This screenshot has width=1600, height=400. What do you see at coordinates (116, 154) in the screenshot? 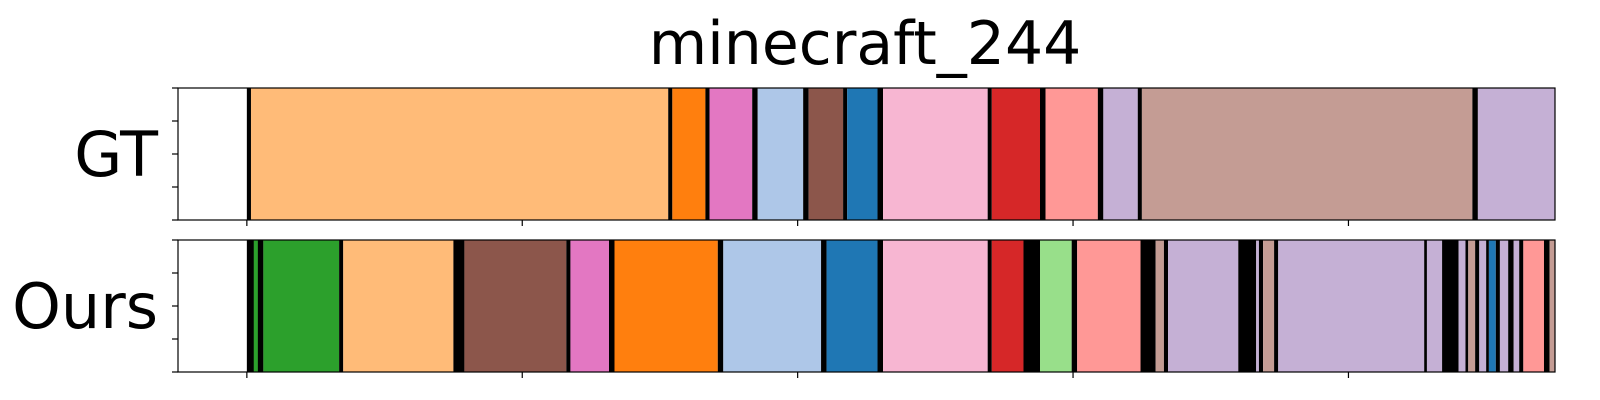
I see `row-label-gt: GT` at bounding box center [116, 154].